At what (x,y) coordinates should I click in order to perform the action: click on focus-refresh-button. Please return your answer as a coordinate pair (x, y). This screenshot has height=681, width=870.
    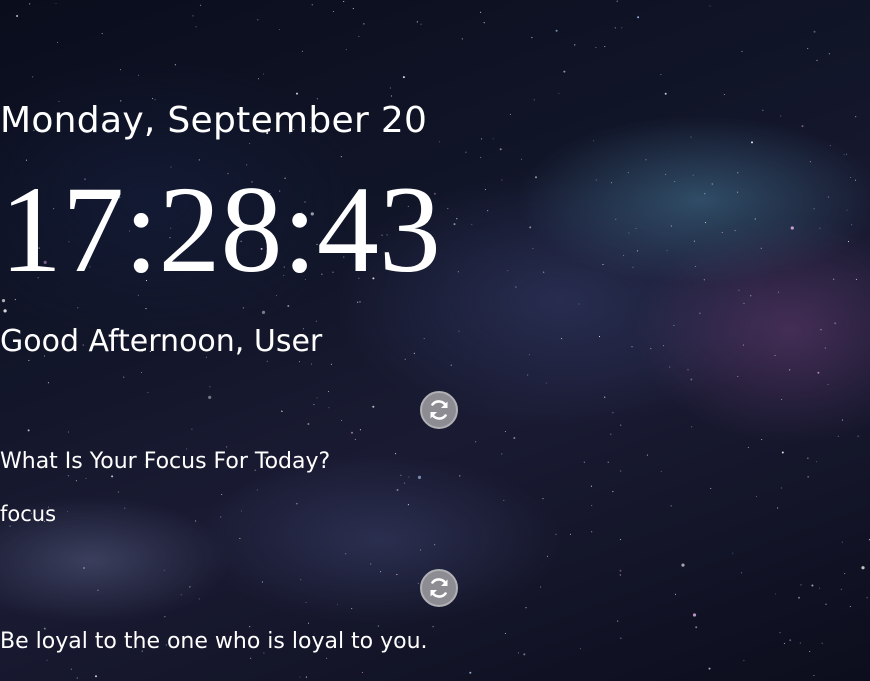
    Looking at the image, I should click on (439, 410).